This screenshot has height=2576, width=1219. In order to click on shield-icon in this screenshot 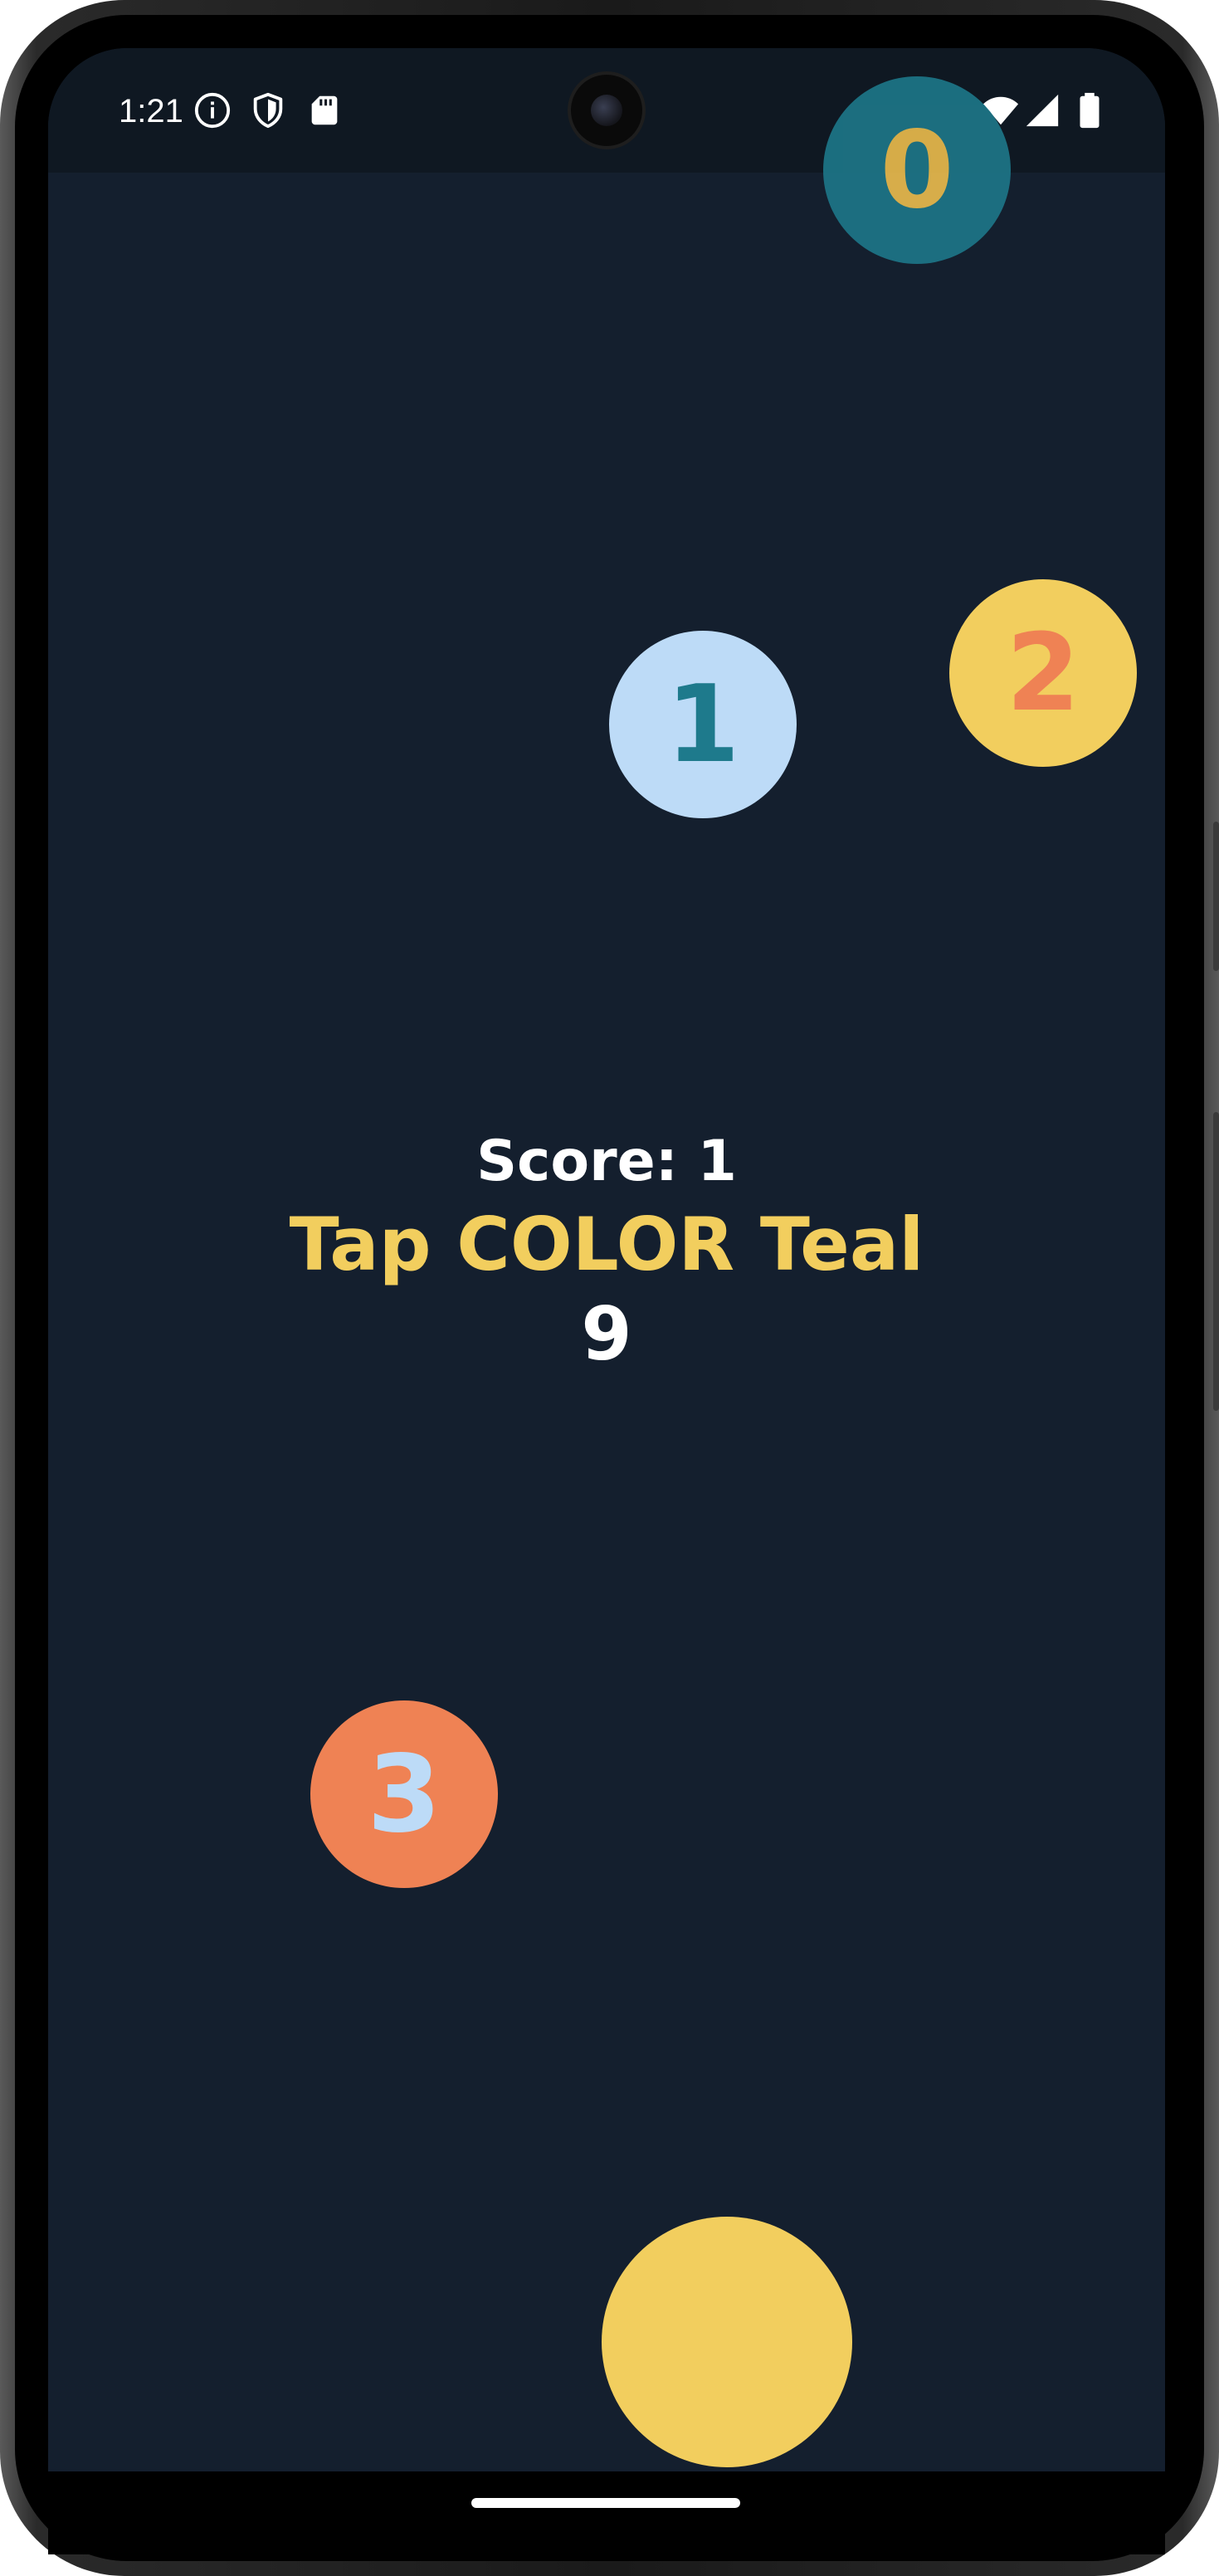, I will do `click(268, 111)`.